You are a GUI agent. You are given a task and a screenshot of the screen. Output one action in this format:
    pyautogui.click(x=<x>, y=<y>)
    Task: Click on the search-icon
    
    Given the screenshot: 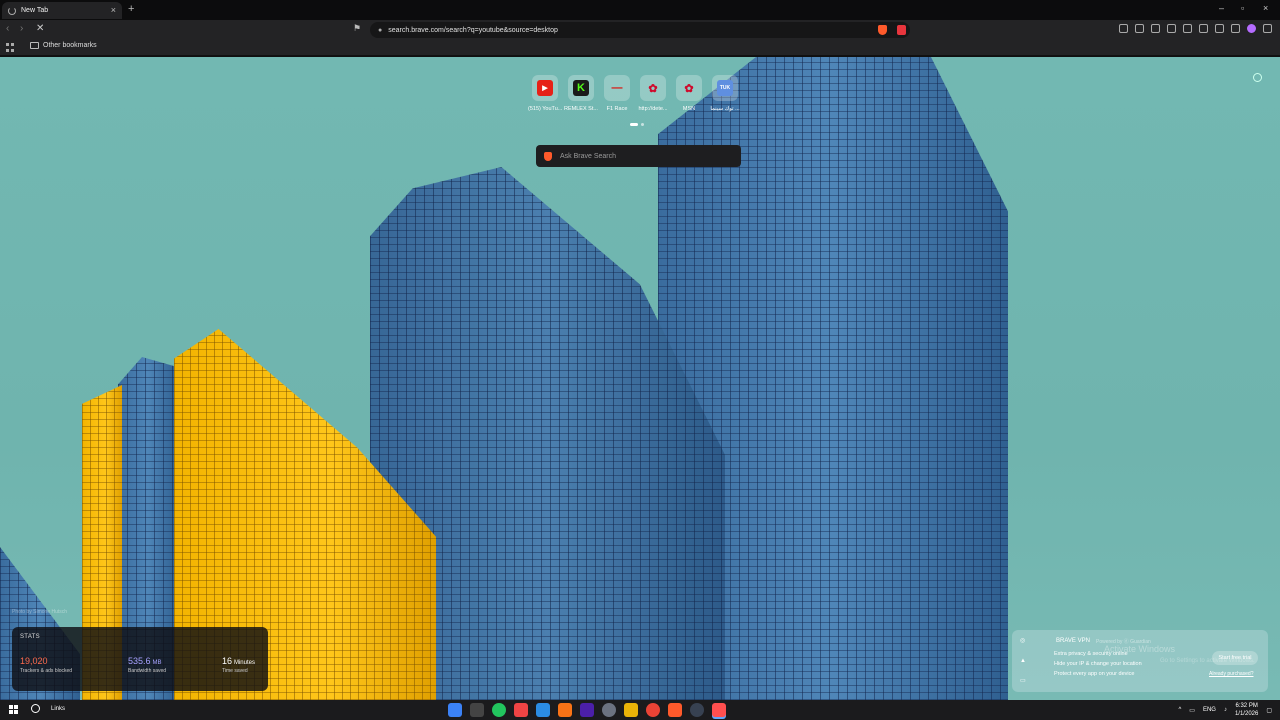 What is the action you would take?
    pyautogui.click(x=35, y=708)
    